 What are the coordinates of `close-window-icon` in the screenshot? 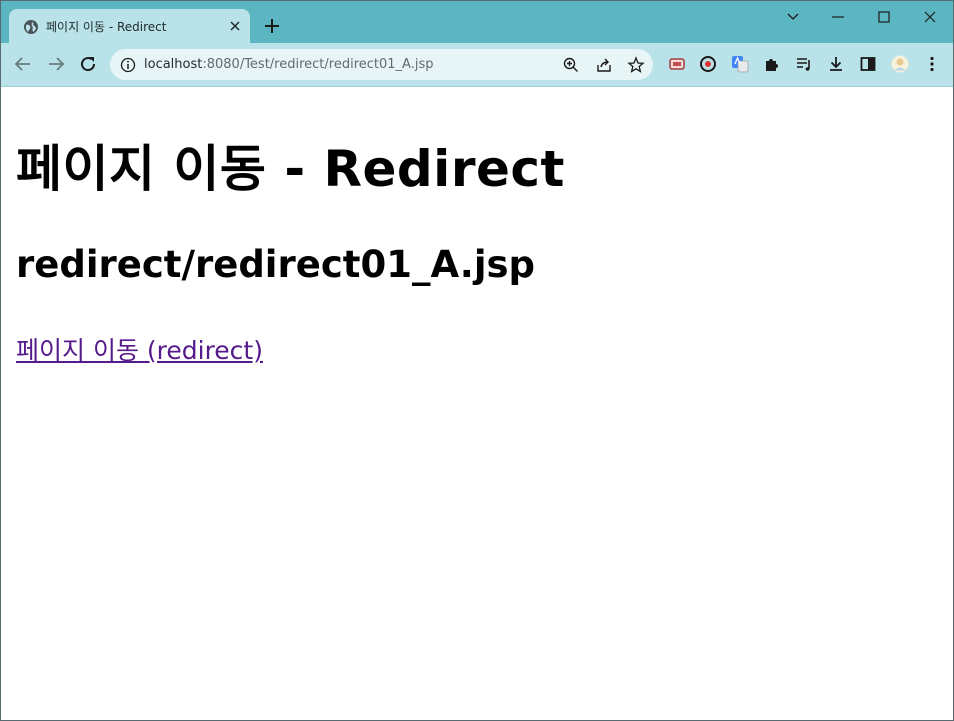 It's located at (930, 17).